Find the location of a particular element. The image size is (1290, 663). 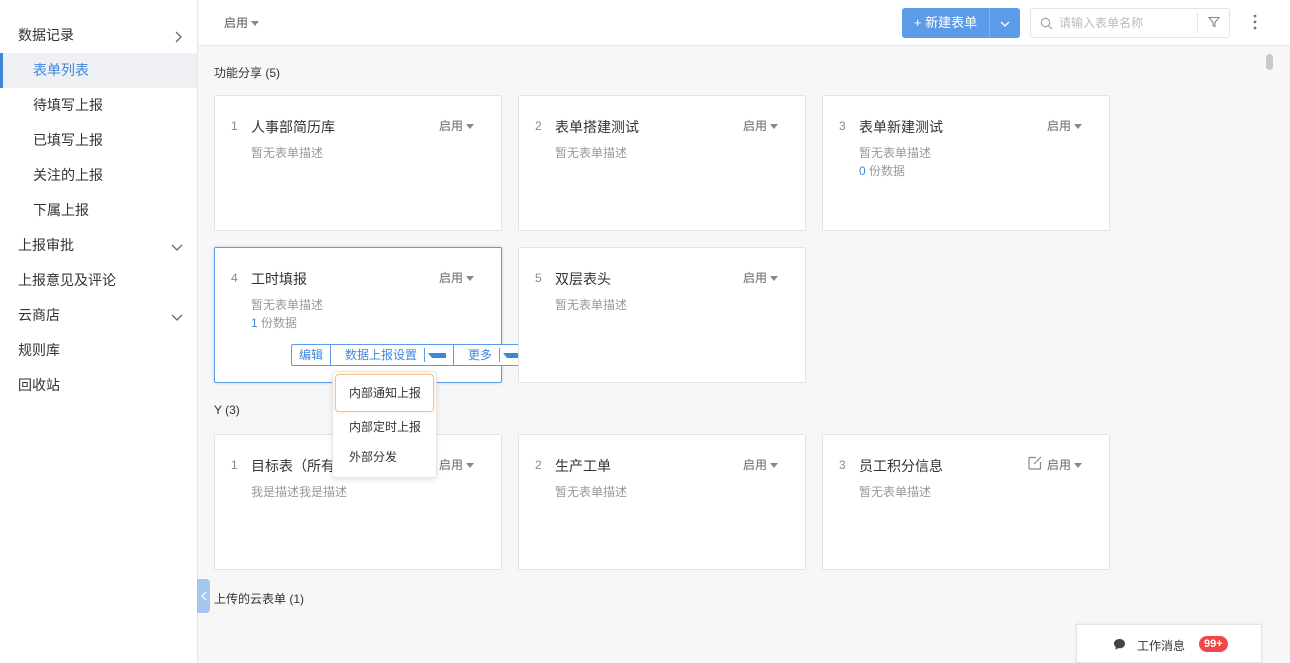

sidebar-item-label: 表单列表 is located at coordinates (61, 70).